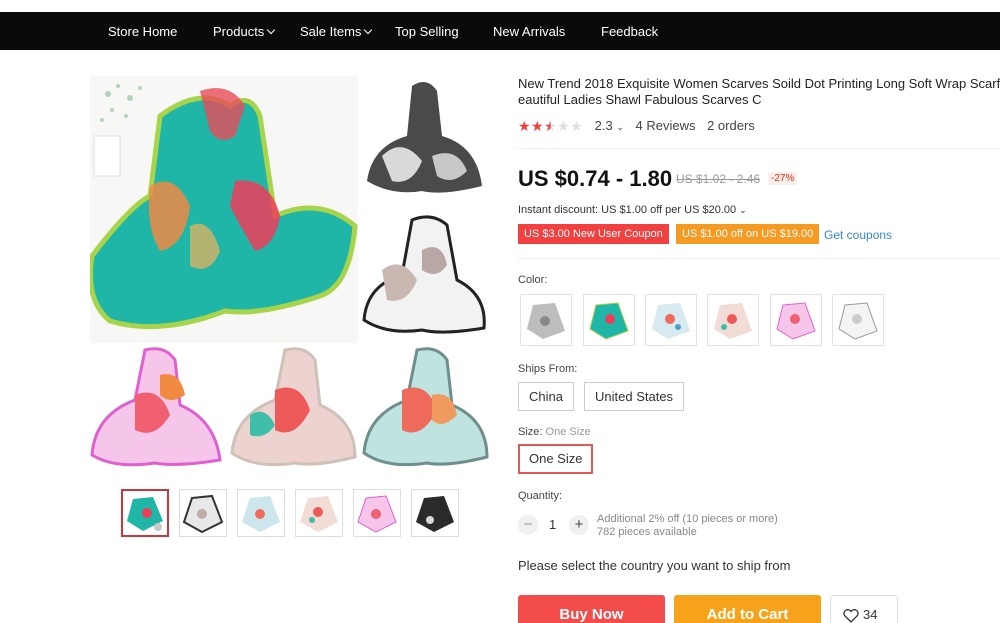 Image resolution: width=1000 pixels, height=623 pixels. I want to click on color-option-blue-white, so click(671, 320).